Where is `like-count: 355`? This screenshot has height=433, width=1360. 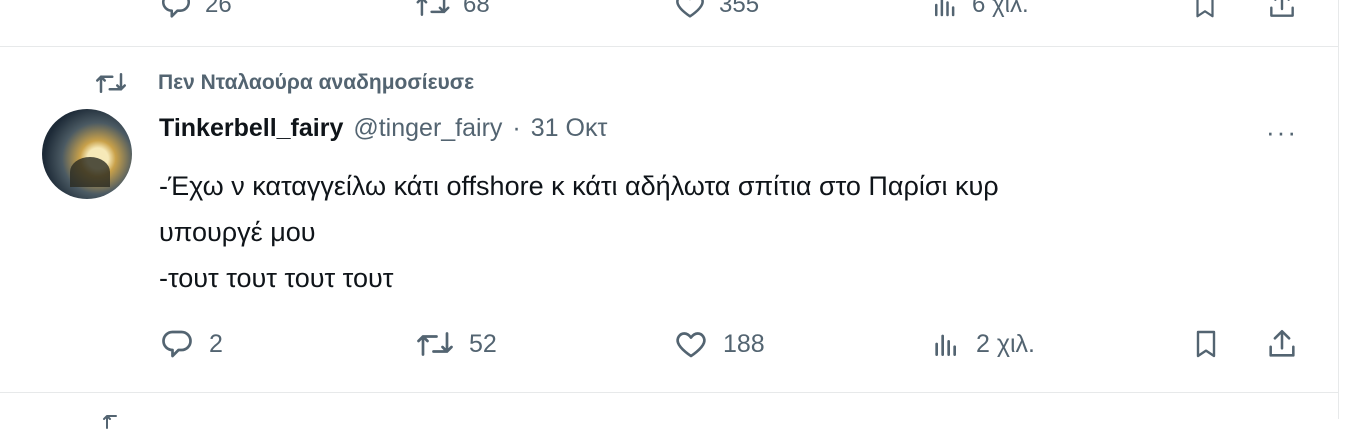
like-count: 355 is located at coordinates (739, 9).